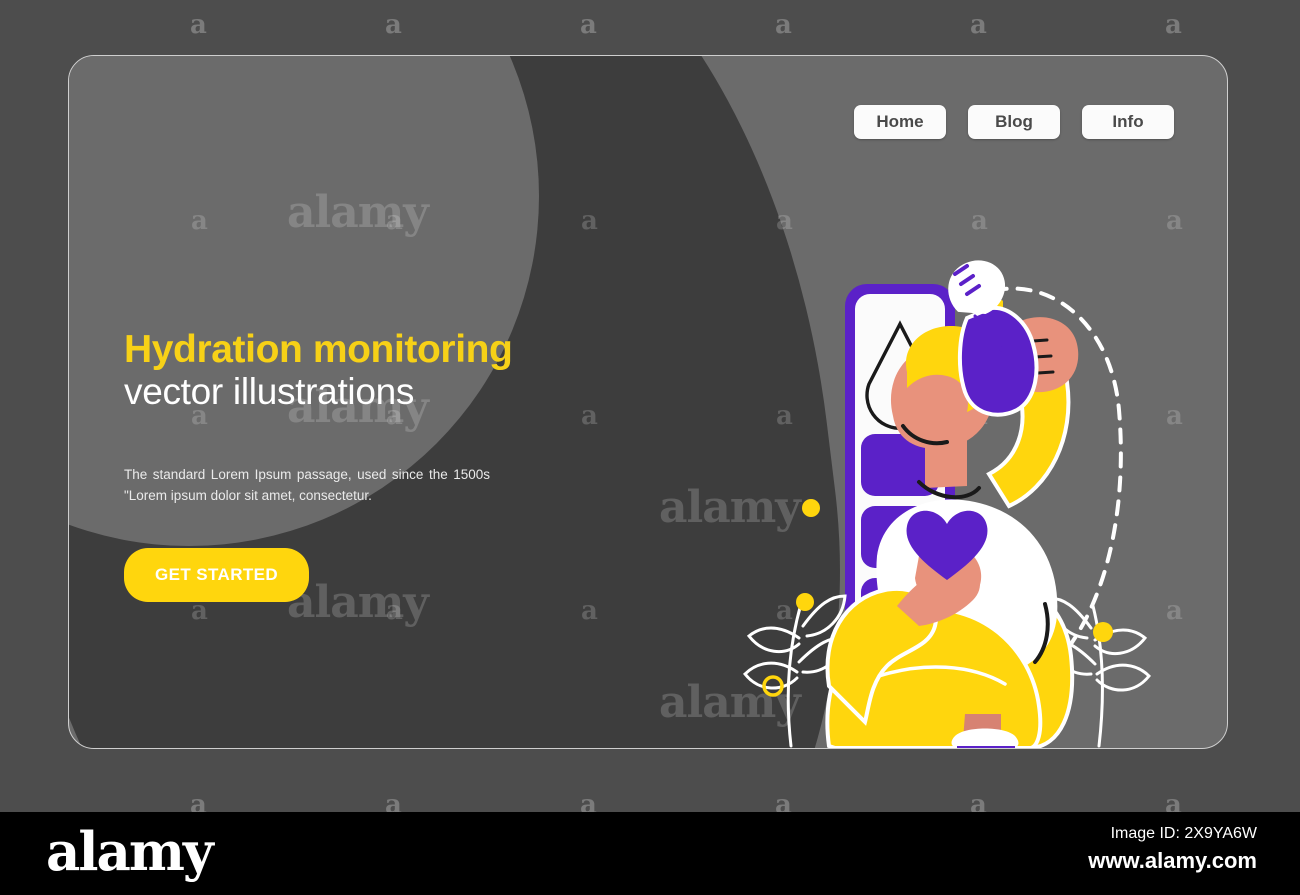  Describe the element at coordinates (217, 575) in the screenshot. I see `get-started-button: GET STARTED` at that location.